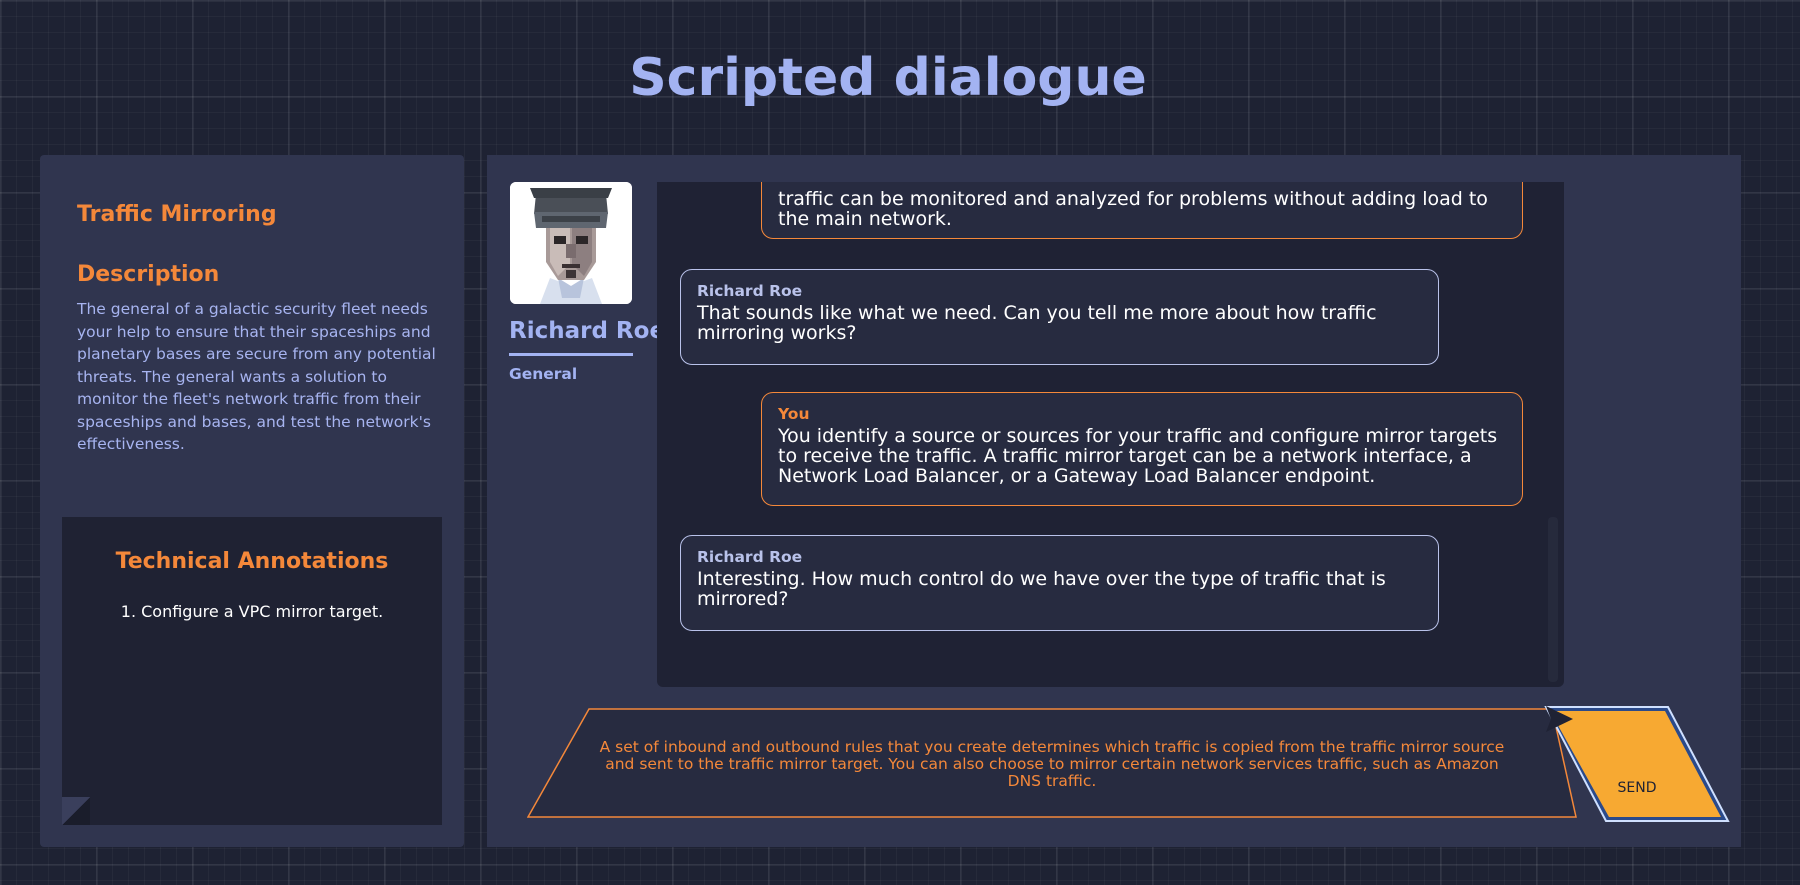  I want to click on message-speaker: You, so click(794, 414).